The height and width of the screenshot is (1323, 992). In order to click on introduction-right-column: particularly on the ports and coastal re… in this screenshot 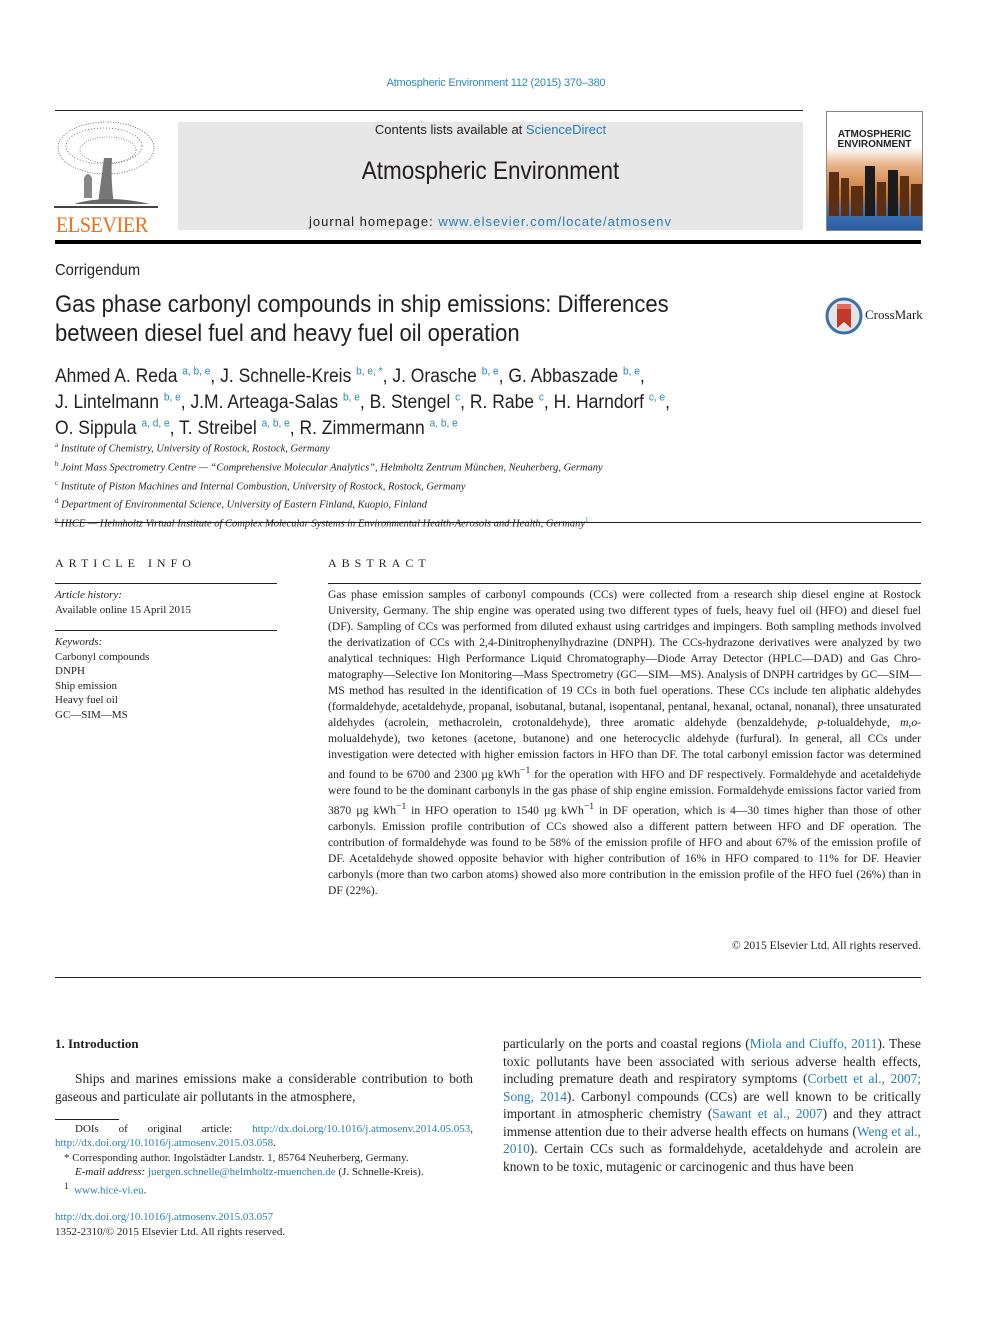, I will do `click(712, 1105)`.